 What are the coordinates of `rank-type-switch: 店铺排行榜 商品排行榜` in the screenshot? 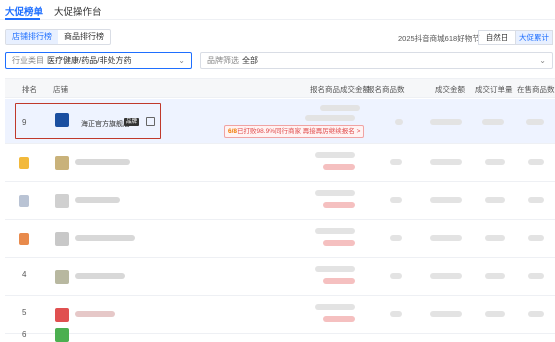 It's located at (58, 37).